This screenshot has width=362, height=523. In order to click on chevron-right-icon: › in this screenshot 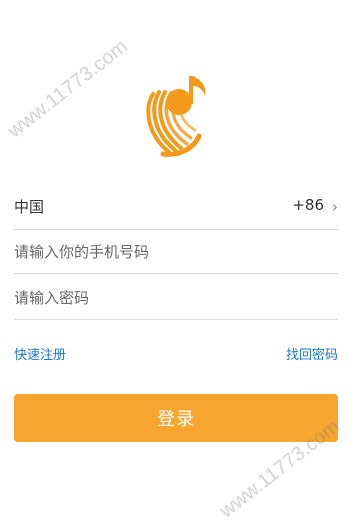, I will do `click(334, 206)`.